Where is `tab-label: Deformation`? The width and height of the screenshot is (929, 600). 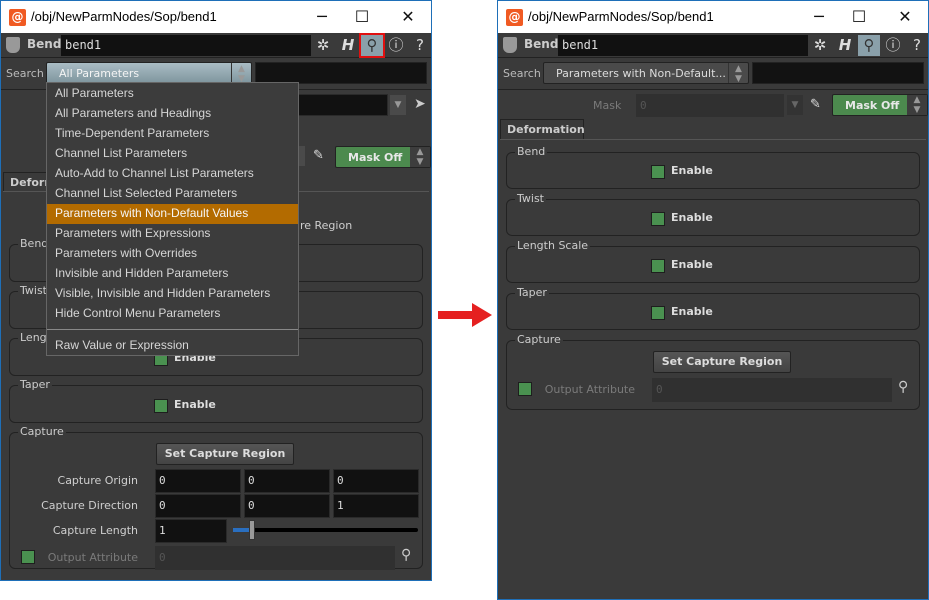
tab-label: Deformation is located at coordinates (546, 129).